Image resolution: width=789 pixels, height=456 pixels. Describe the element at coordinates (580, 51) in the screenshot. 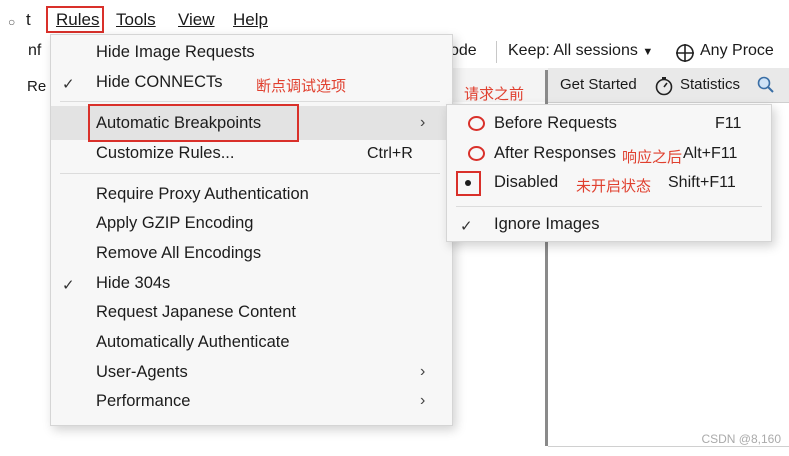

I see `keep-sessions-dropdown: Keep: All sessions ▼` at that location.